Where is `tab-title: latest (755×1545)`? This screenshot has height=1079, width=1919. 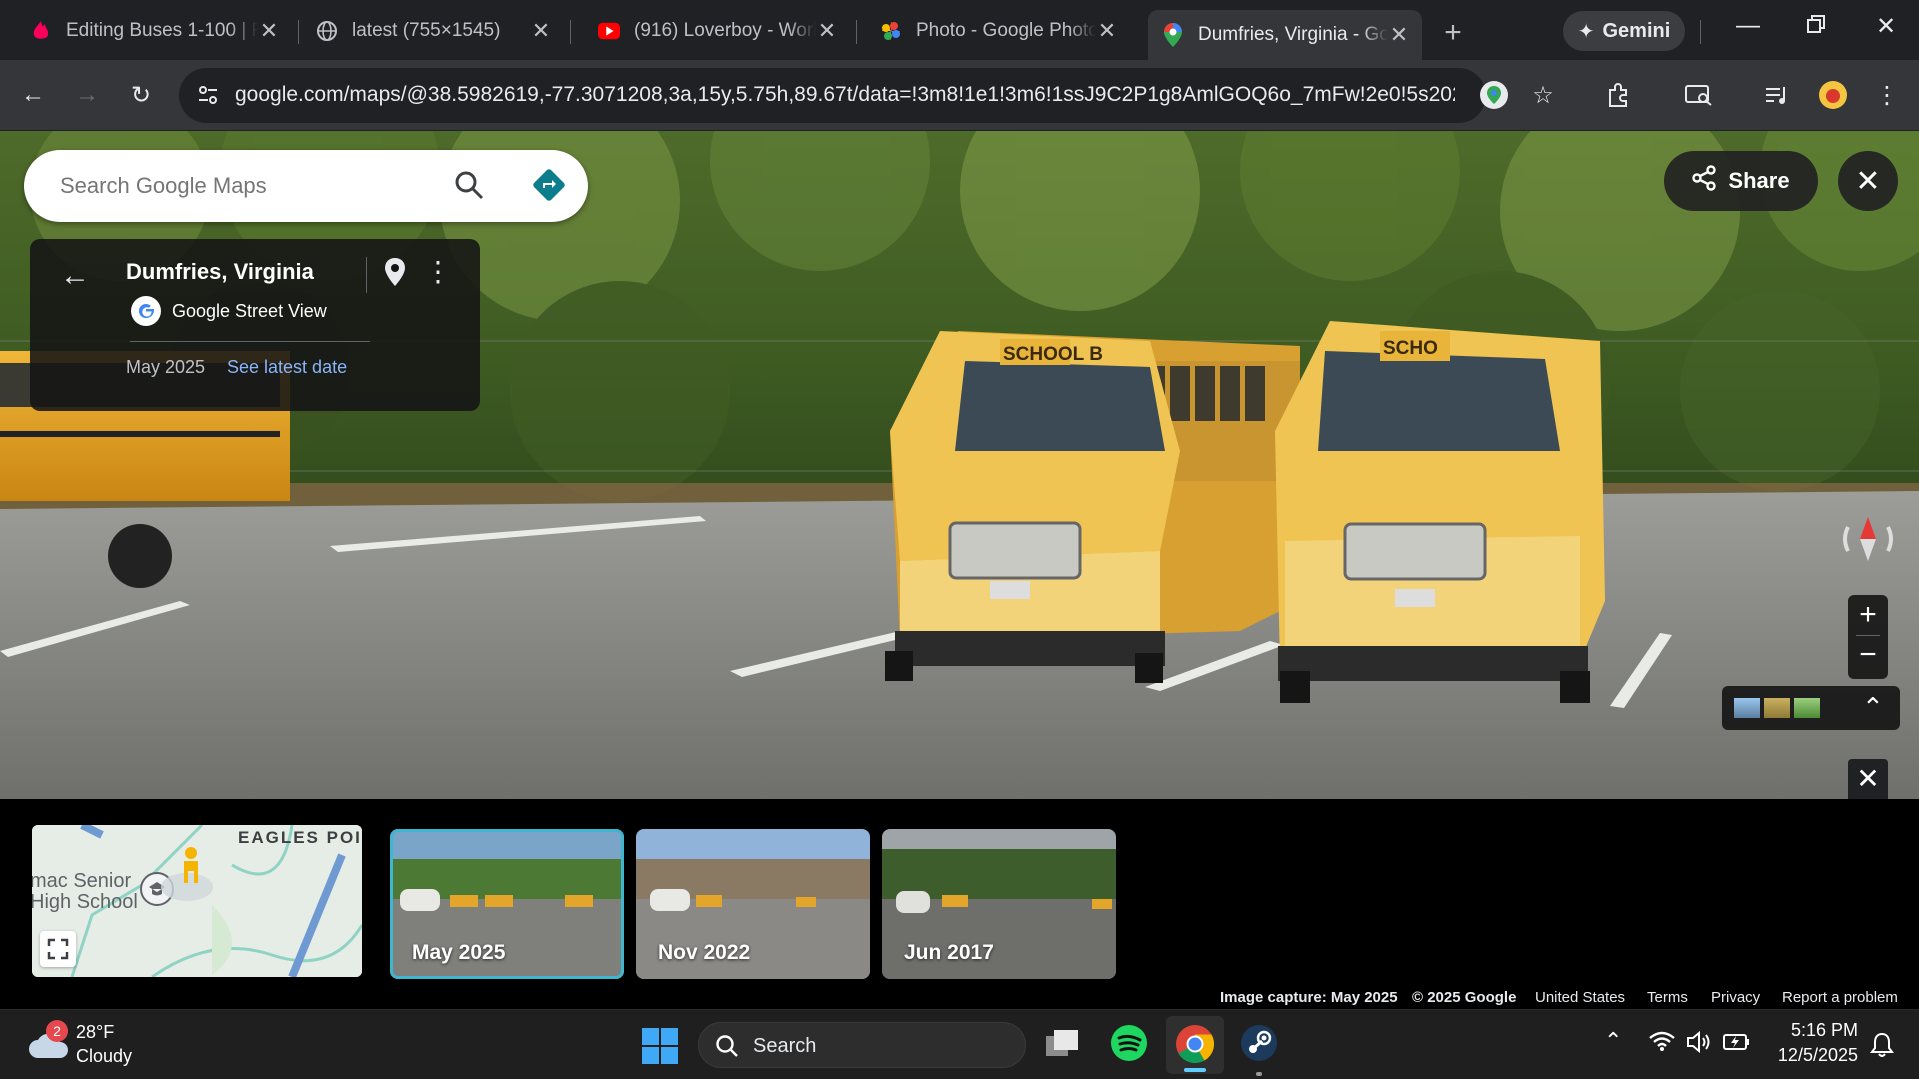 tab-title: latest (755×1545) is located at coordinates (426, 30).